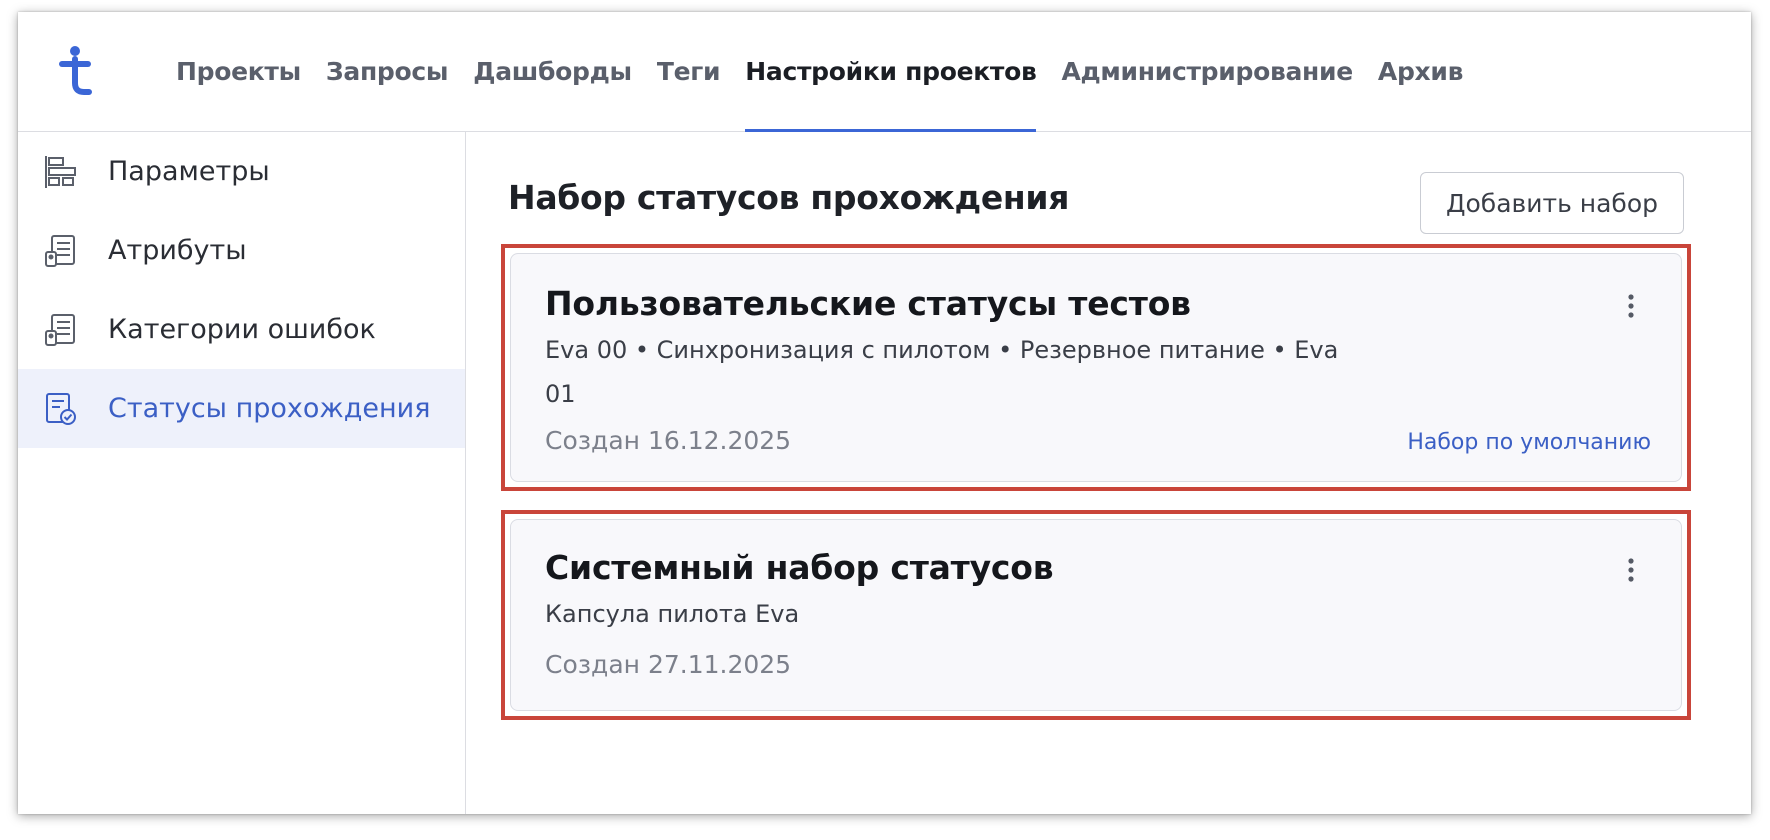  What do you see at coordinates (1552, 203) in the screenshot?
I see `add-set-button: Добавить набор` at bounding box center [1552, 203].